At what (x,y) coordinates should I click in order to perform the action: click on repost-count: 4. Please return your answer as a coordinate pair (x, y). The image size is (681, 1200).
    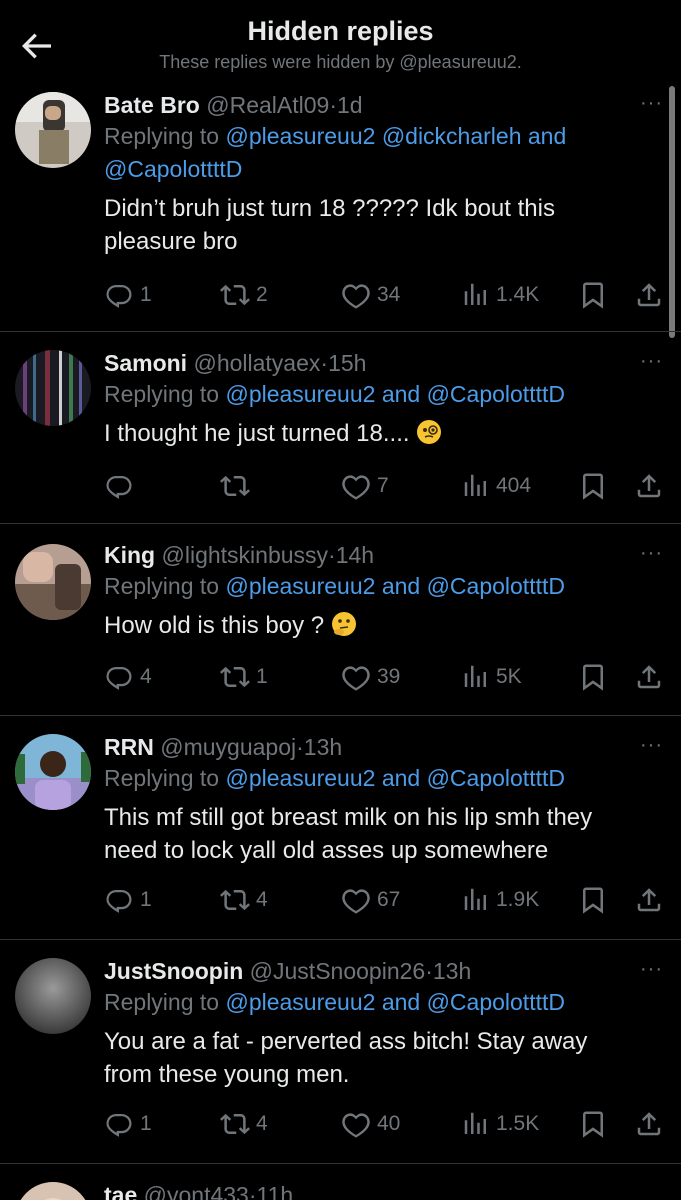
    Looking at the image, I should click on (262, 899).